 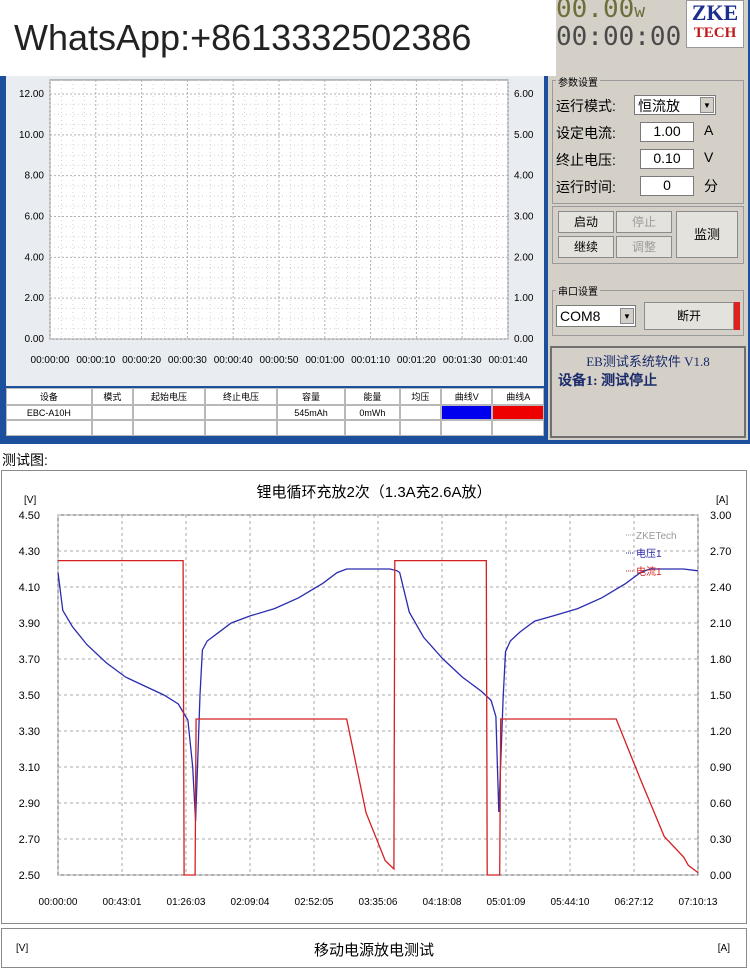 I want to click on y-left-unit: [V], so click(x=30, y=500).